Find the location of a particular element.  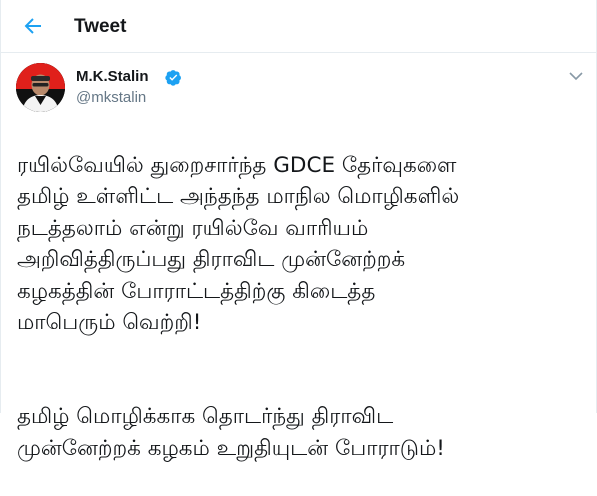

arrow-left-icon is located at coordinates (33, 26).